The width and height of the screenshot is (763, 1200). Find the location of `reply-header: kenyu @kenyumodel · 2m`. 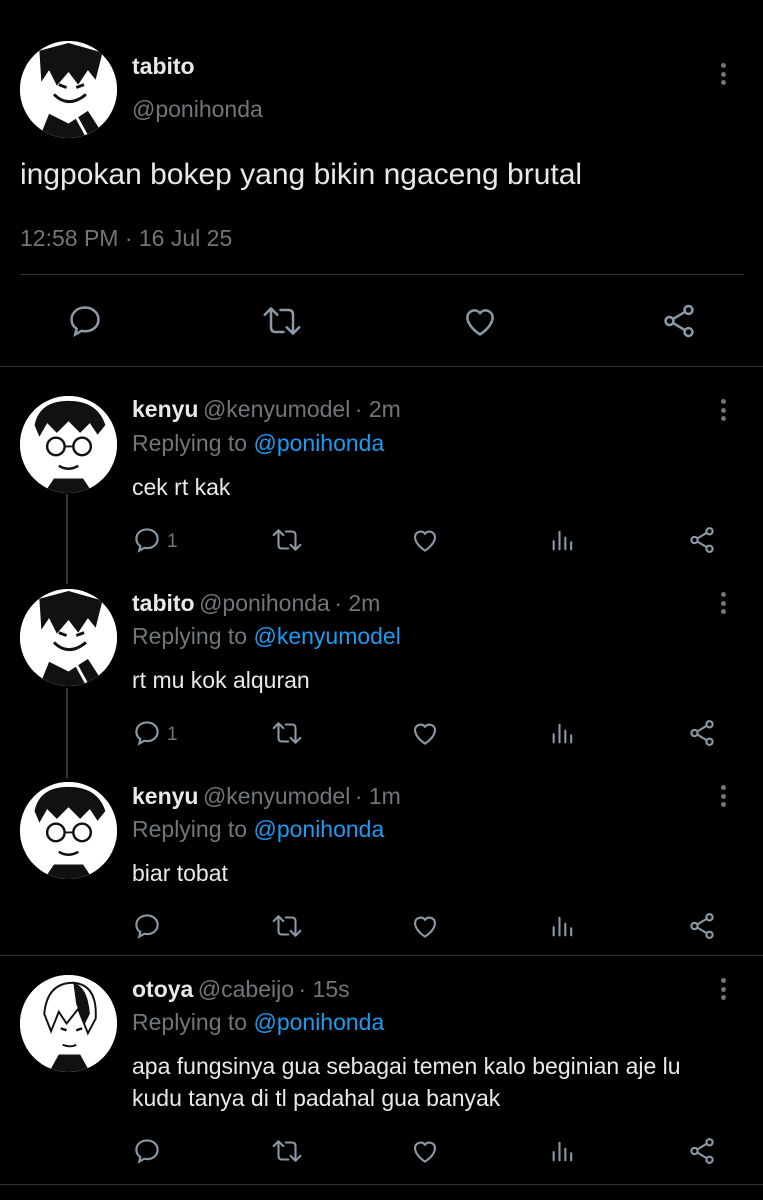

reply-header: kenyu @kenyumodel · 2m is located at coordinates (266, 409).